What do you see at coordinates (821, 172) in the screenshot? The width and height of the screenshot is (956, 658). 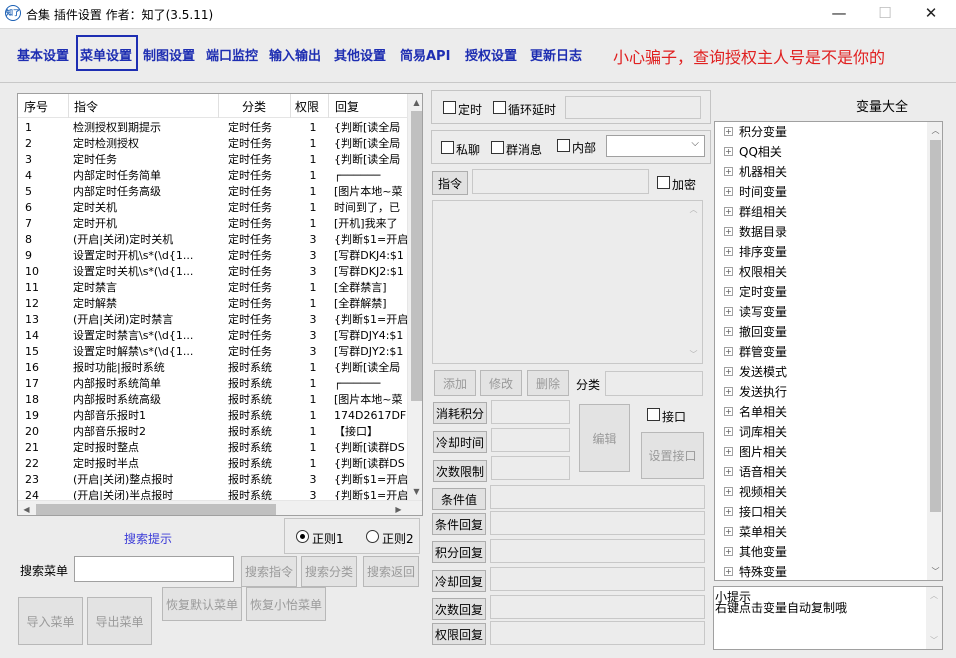 I see `tree-item: + 机器相关` at bounding box center [821, 172].